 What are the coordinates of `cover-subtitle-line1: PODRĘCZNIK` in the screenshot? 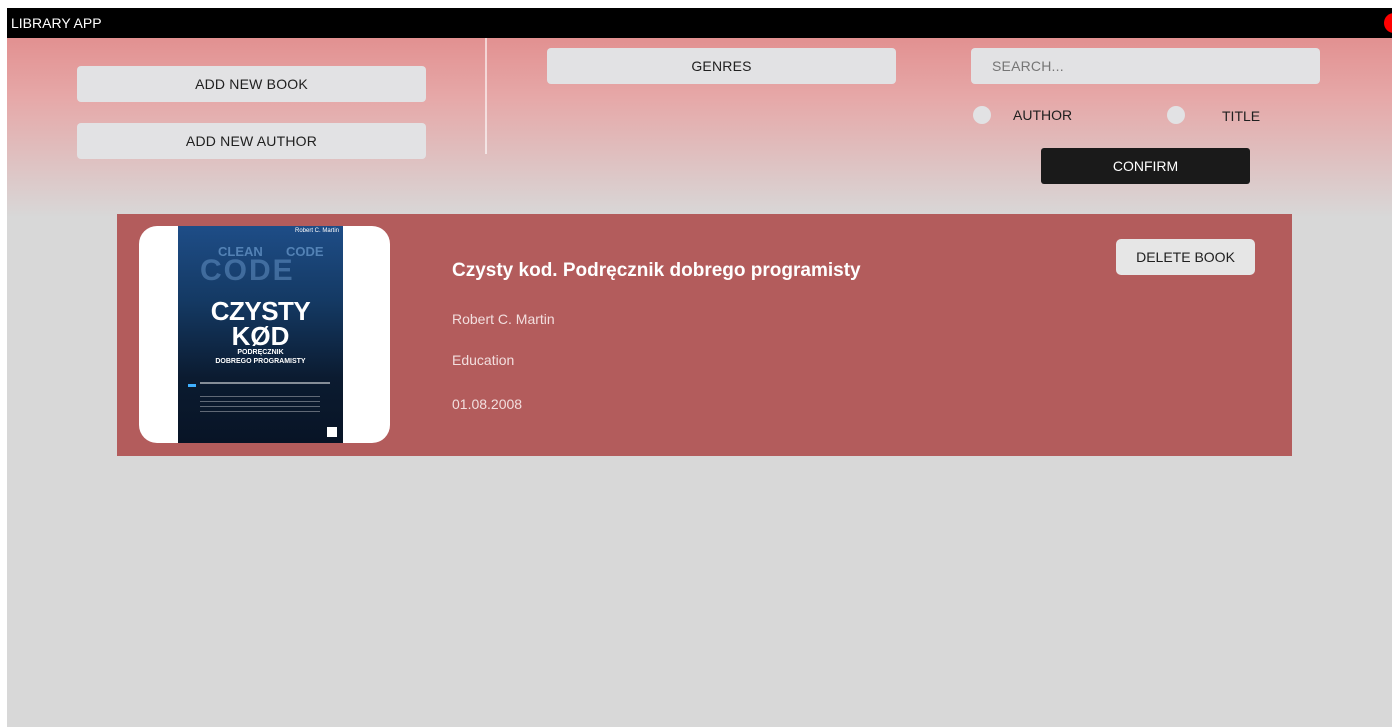 It's located at (260, 352).